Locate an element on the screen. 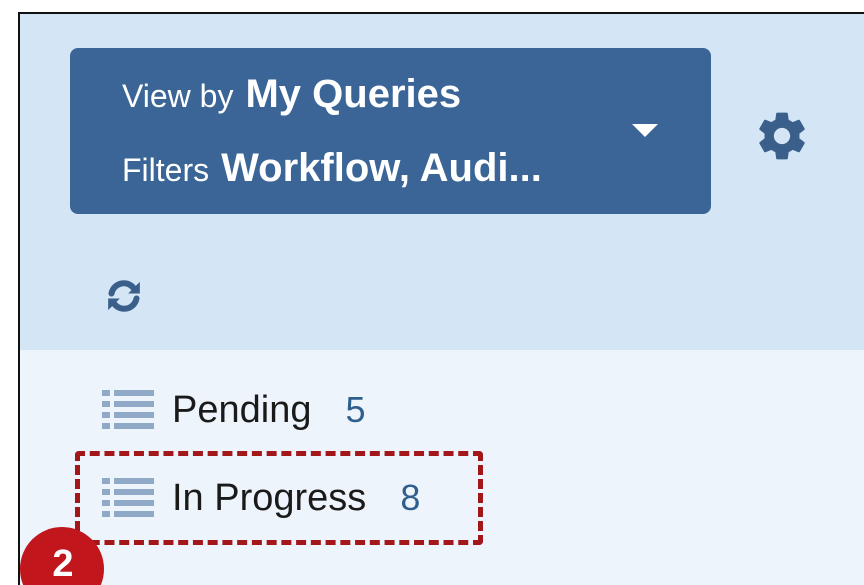  filters-label: Filters is located at coordinates (166, 170).